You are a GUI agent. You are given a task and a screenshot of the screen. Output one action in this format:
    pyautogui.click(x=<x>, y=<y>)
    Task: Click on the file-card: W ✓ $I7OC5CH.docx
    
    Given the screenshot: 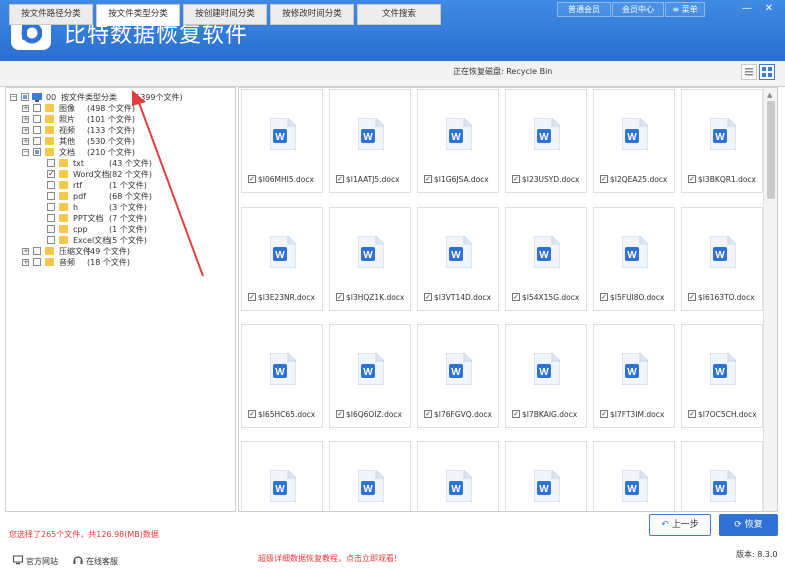 What is the action you would take?
    pyautogui.click(x=722, y=376)
    